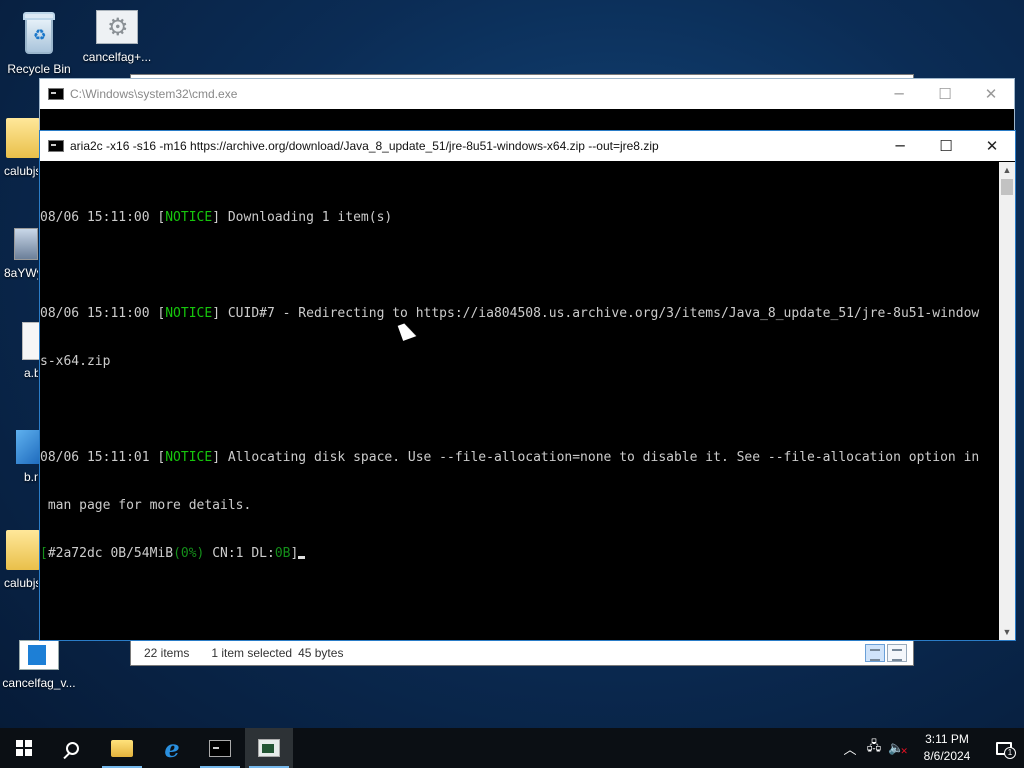 The image size is (1024, 768). I want to click on network-icon: 🖧, so click(874, 745).